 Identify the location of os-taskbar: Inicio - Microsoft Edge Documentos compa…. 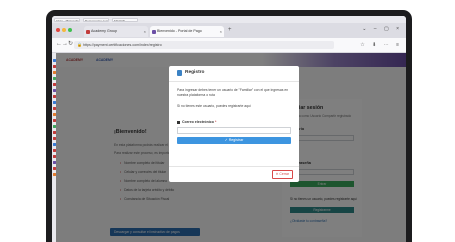
(229, 19).